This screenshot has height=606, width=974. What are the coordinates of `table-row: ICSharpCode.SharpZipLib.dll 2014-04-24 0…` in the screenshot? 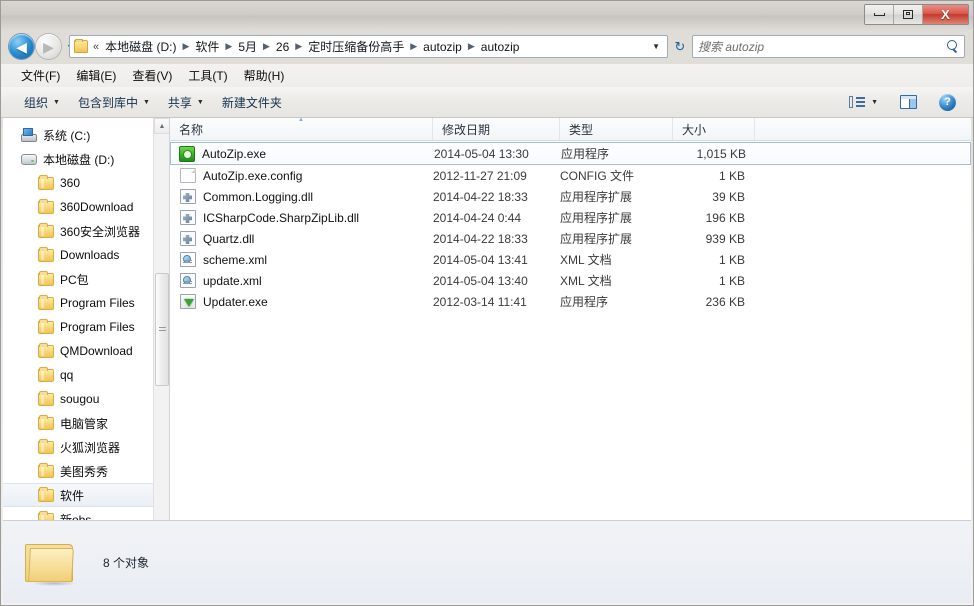 It's located at (570, 217).